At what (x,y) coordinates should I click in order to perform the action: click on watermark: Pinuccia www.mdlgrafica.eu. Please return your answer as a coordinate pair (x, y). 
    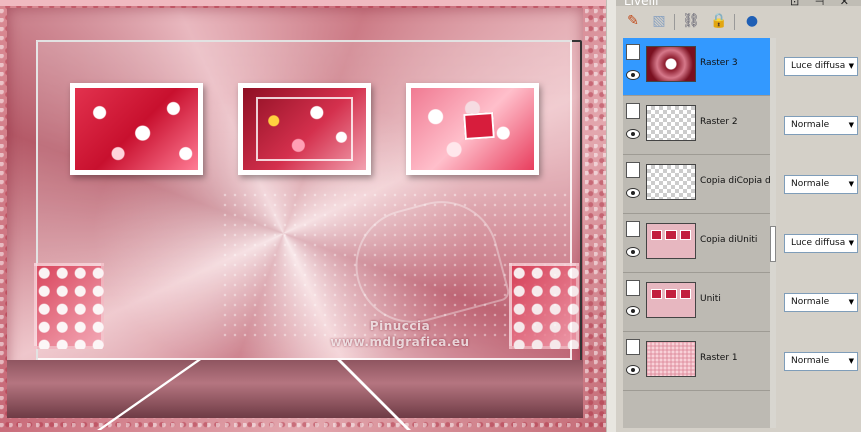
    Looking at the image, I should click on (400, 334).